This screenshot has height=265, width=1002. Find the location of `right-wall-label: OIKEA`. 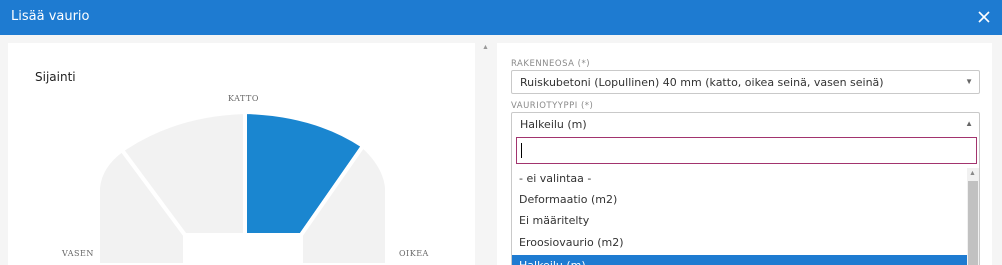

right-wall-label: OIKEA is located at coordinates (414, 253).